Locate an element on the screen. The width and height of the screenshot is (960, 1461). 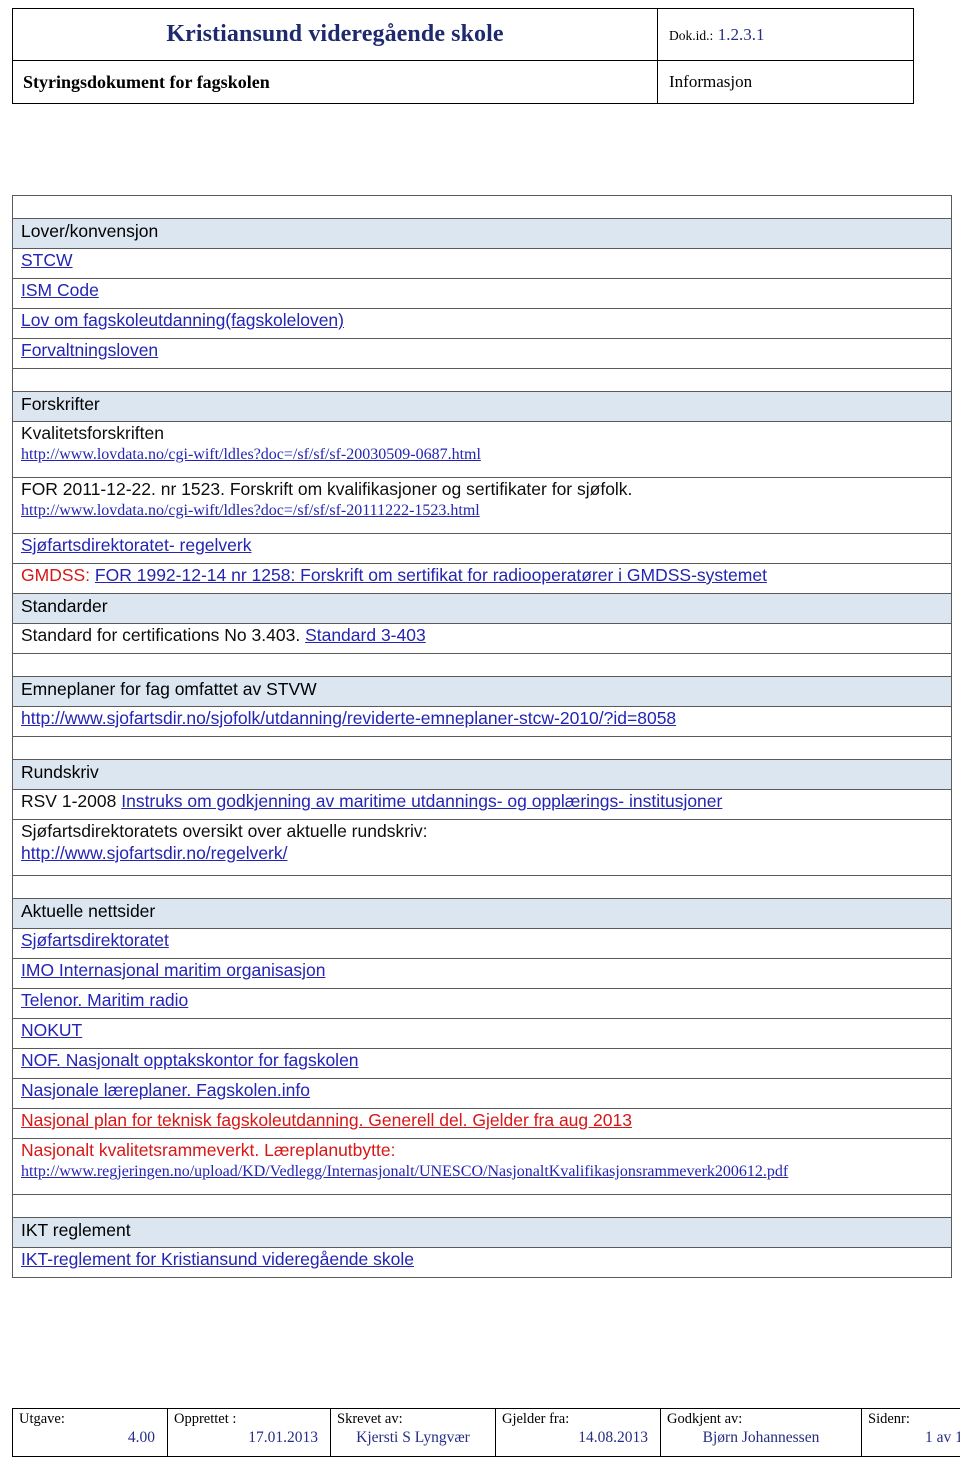
row-sjofartsdirektoratet: Sjøfartsdirektoratet is located at coordinates (482, 943).